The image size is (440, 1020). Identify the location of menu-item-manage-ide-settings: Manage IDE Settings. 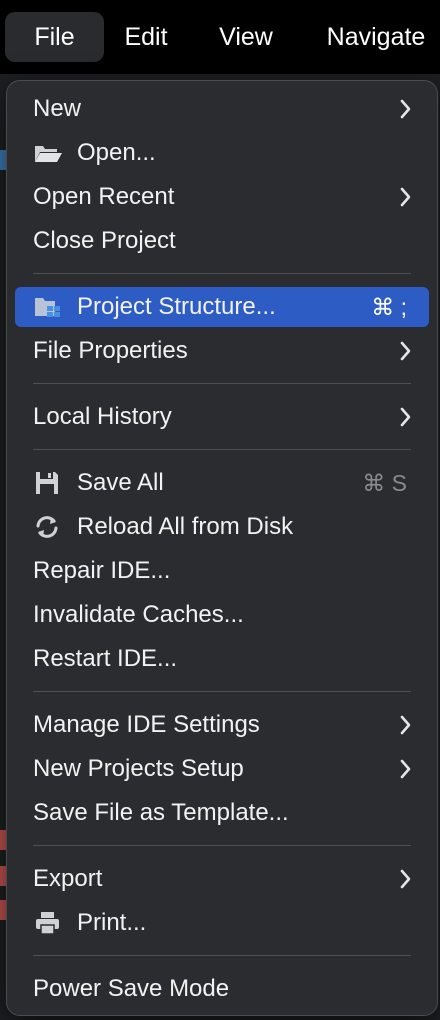
(222, 725).